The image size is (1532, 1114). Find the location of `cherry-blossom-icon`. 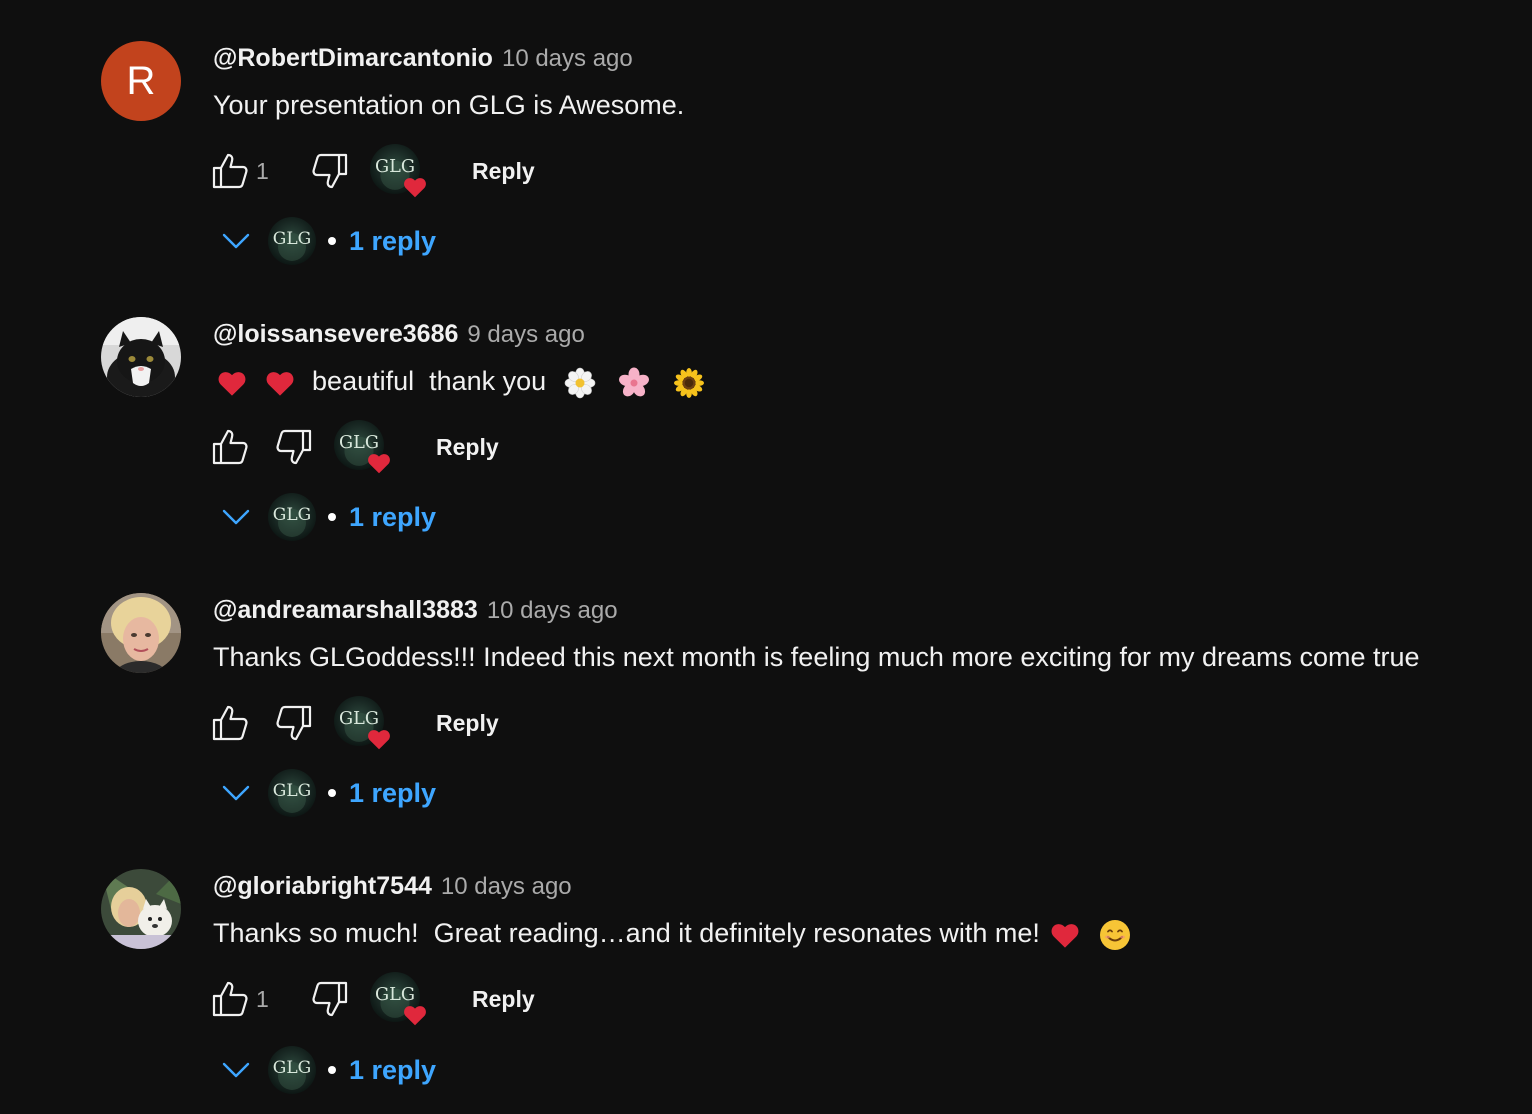

cherry-blossom-icon is located at coordinates (634, 383).